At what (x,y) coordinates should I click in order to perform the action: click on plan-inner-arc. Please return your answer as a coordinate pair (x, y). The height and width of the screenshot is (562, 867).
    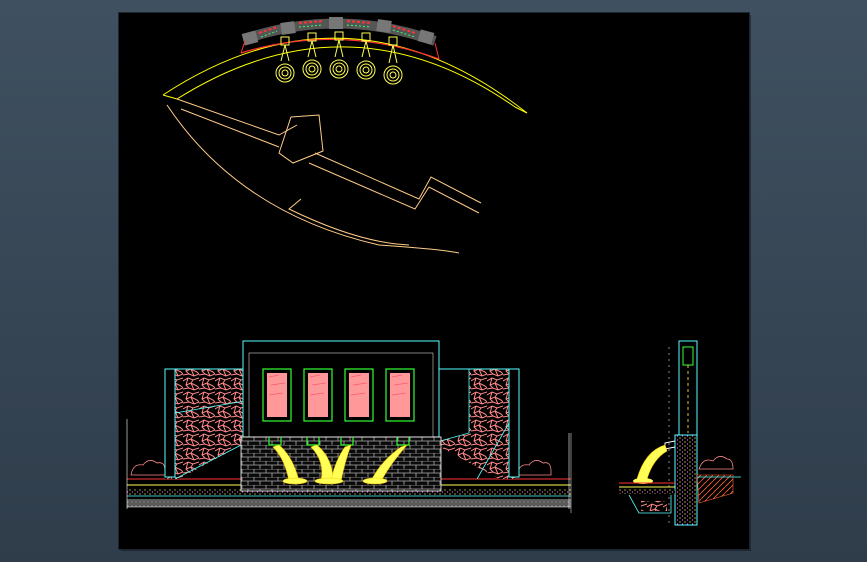
    Looking at the image, I should click on (346, 77).